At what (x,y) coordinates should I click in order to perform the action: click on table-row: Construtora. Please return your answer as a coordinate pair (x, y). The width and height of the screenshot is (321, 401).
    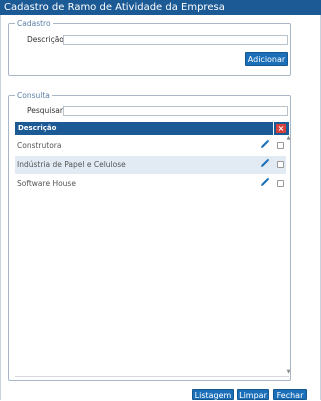
    Looking at the image, I should click on (150, 146).